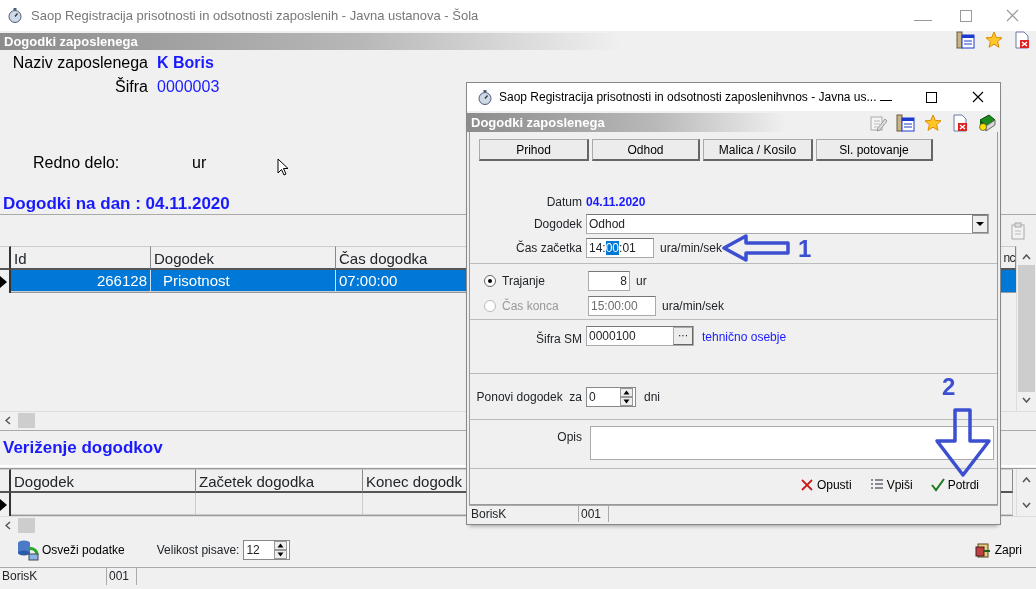 The height and width of the screenshot is (589, 1036). Describe the element at coordinates (949, 387) in the screenshot. I see `annotation-number: 2` at that location.